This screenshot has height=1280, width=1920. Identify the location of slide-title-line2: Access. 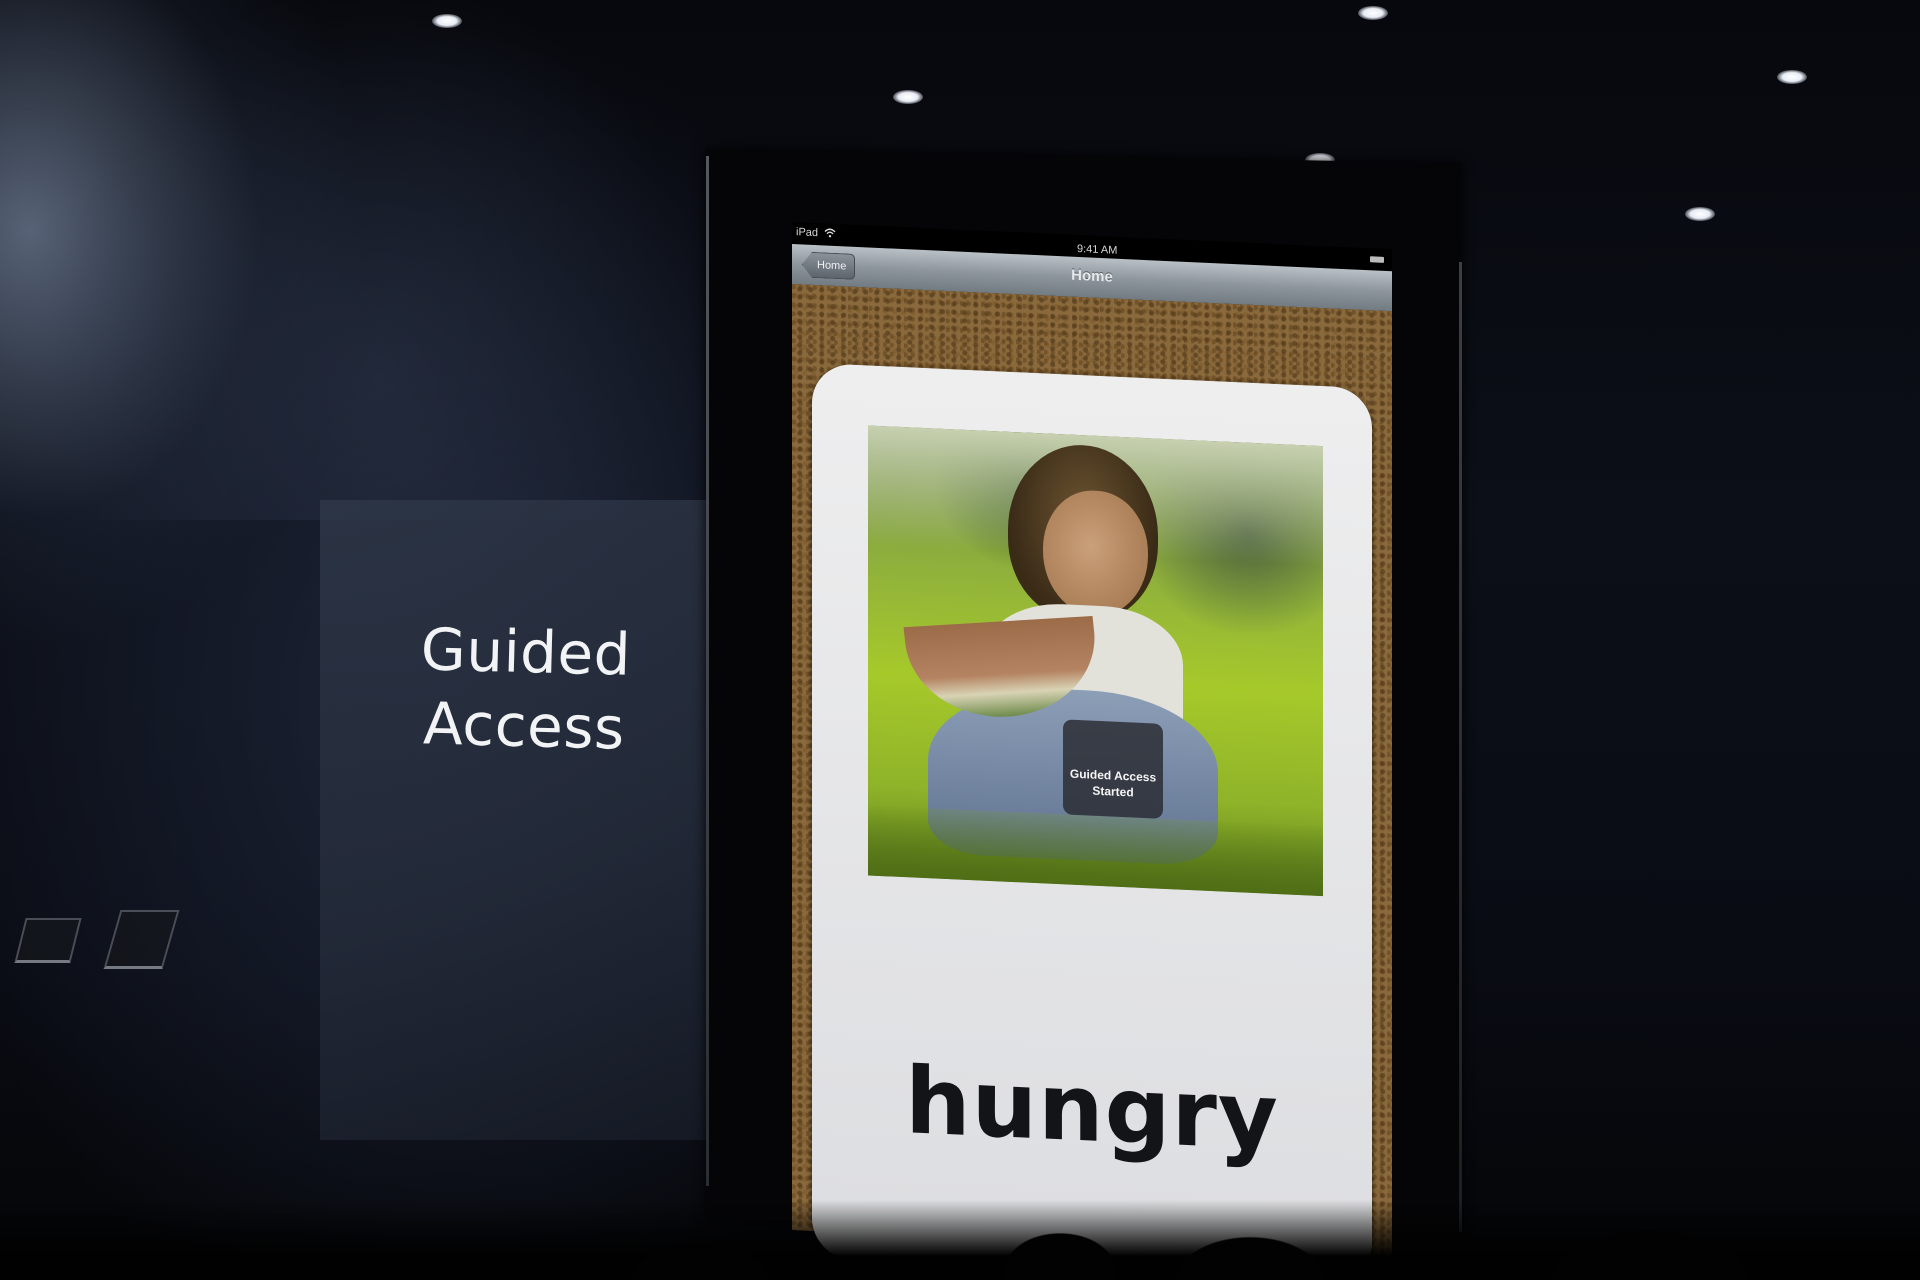
(524, 726).